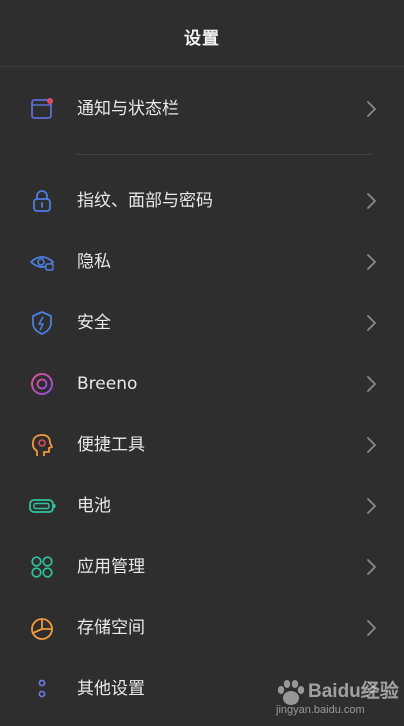  Describe the element at coordinates (128, 109) in the screenshot. I see `settings-item-label: 通知与状态栏` at that location.